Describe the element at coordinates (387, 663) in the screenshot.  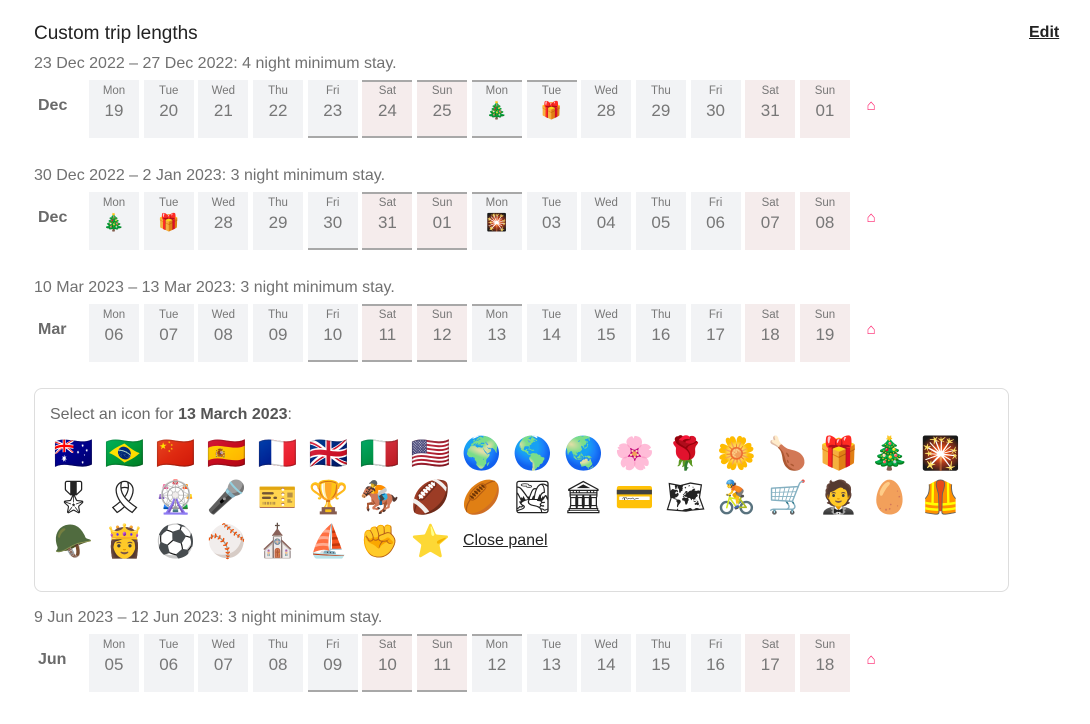
I see `day-cell: Sat 10` at that location.